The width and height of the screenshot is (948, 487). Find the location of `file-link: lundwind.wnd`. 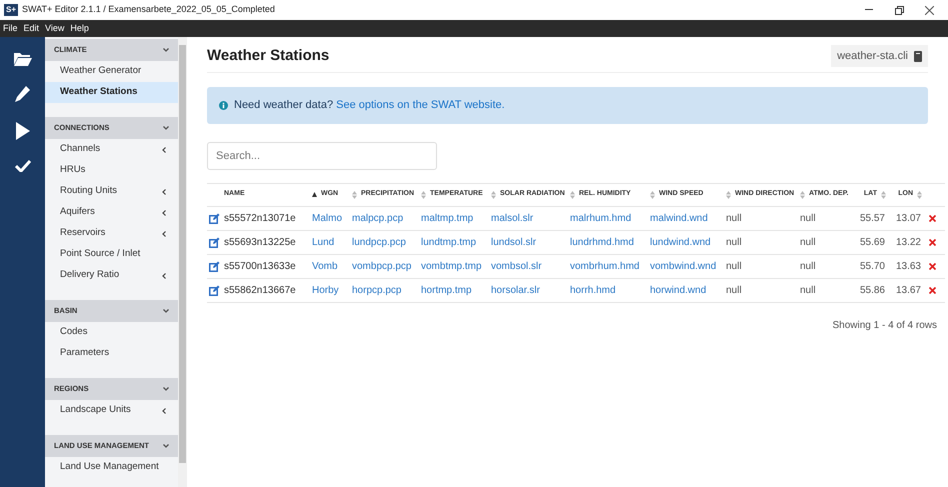

file-link: lundwind.wnd is located at coordinates (688, 242).